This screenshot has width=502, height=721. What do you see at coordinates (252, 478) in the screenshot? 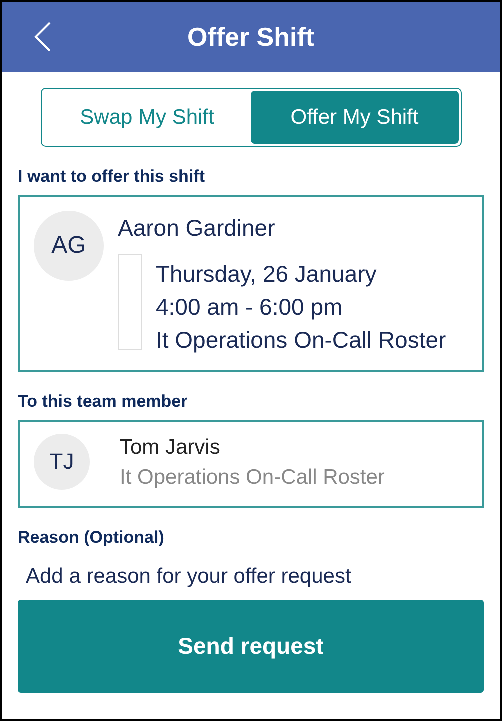
I see `member-roster: It Operations On-Call Roster` at bounding box center [252, 478].